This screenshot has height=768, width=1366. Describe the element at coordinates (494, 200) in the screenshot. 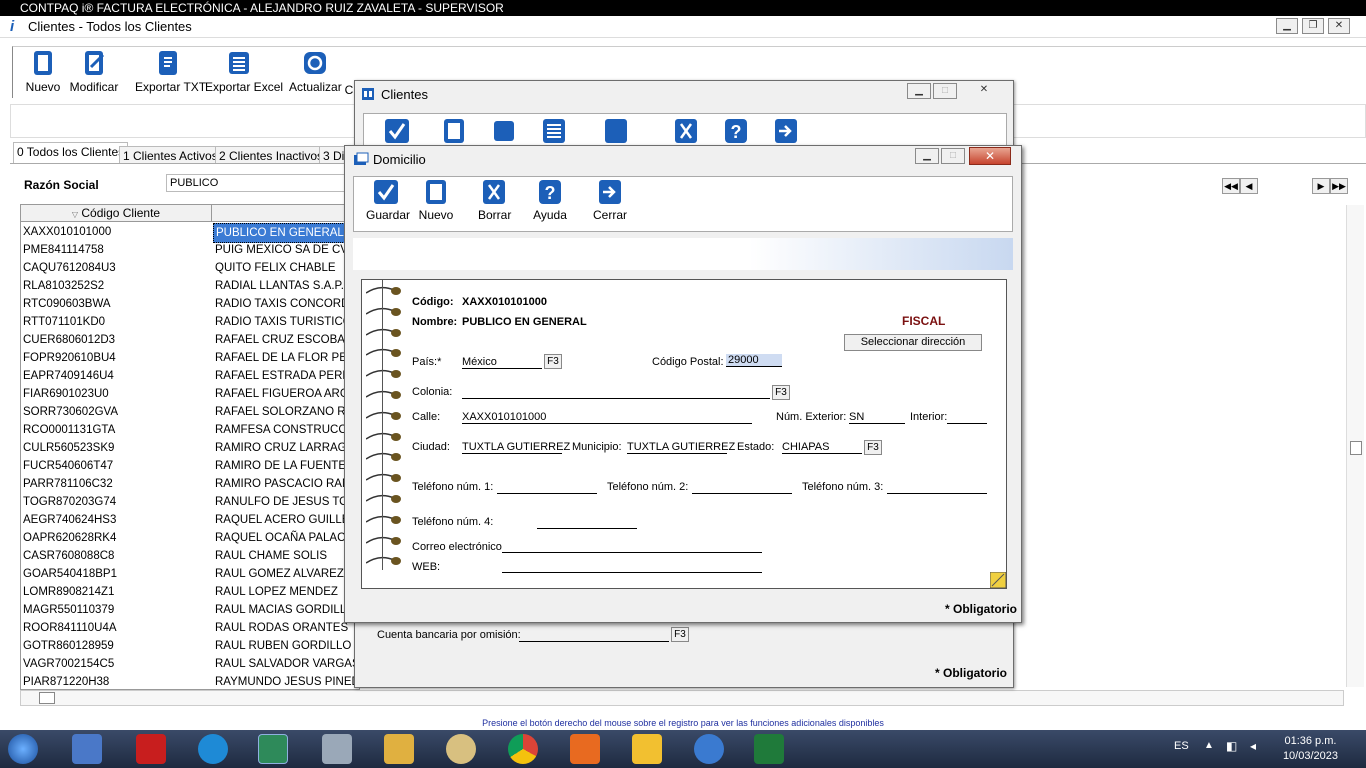

I see `borrar-button: Borrar` at that location.